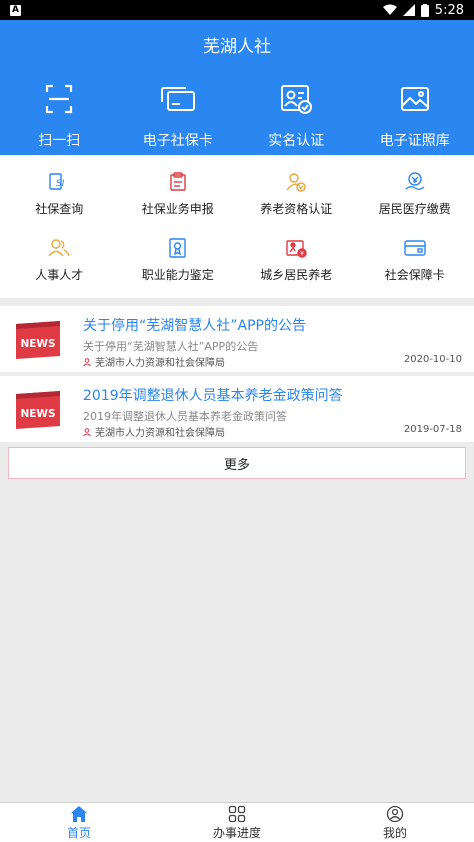 This screenshot has width=474, height=842. What do you see at coordinates (79, 813) in the screenshot?
I see `home-icon` at bounding box center [79, 813].